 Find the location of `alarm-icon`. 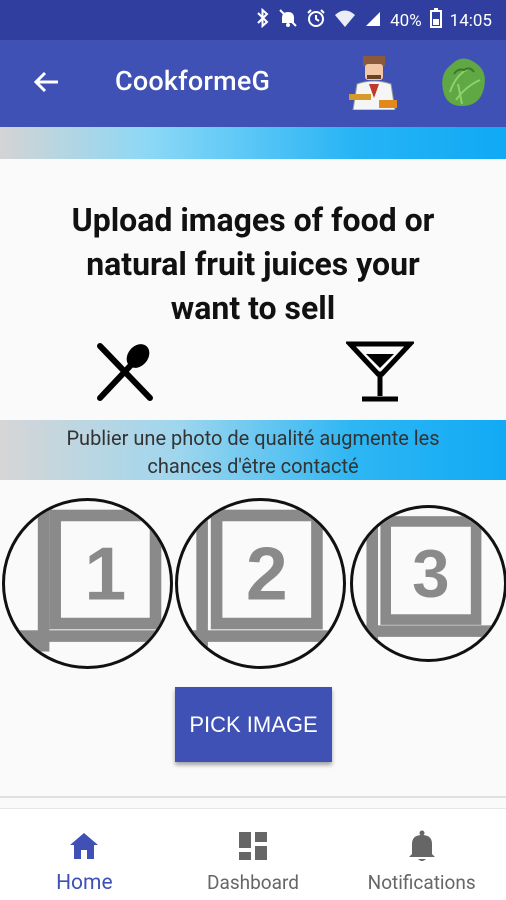

alarm-icon is located at coordinates (316, 20).